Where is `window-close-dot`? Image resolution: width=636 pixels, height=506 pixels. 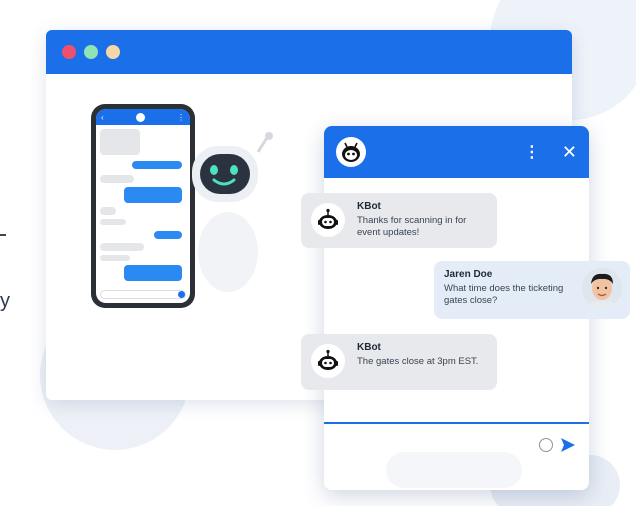
window-close-dot is located at coordinates (69, 52).